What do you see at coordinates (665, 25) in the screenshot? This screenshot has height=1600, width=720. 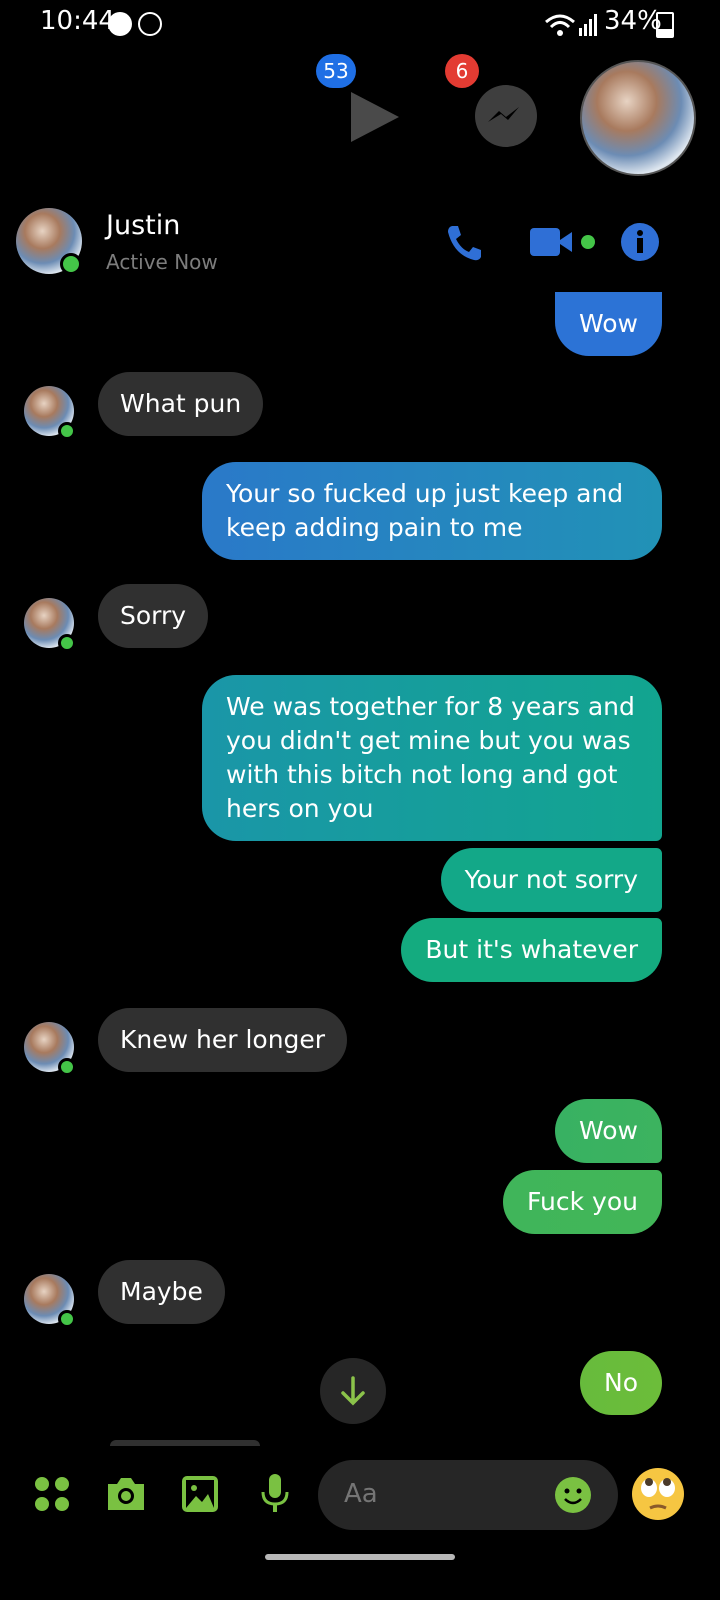 I see `battery-icon` at bounding box center [665, 25].